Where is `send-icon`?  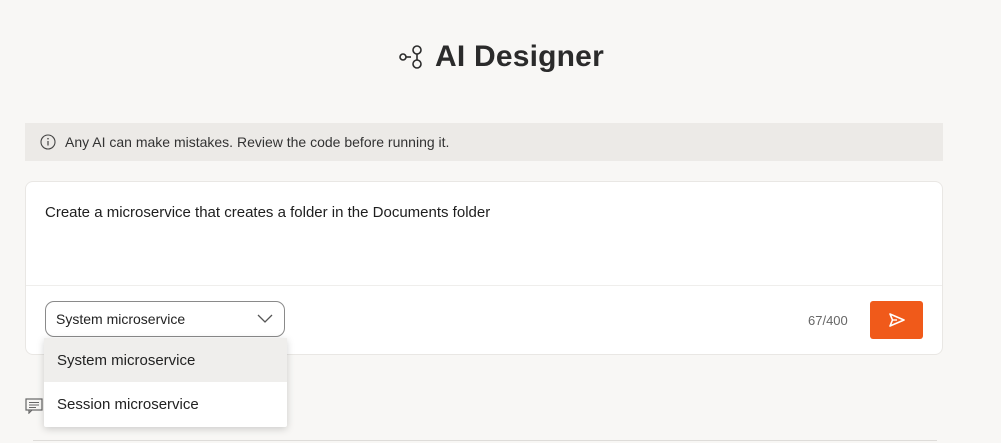 send-icon is located at coordinates (897, 320).